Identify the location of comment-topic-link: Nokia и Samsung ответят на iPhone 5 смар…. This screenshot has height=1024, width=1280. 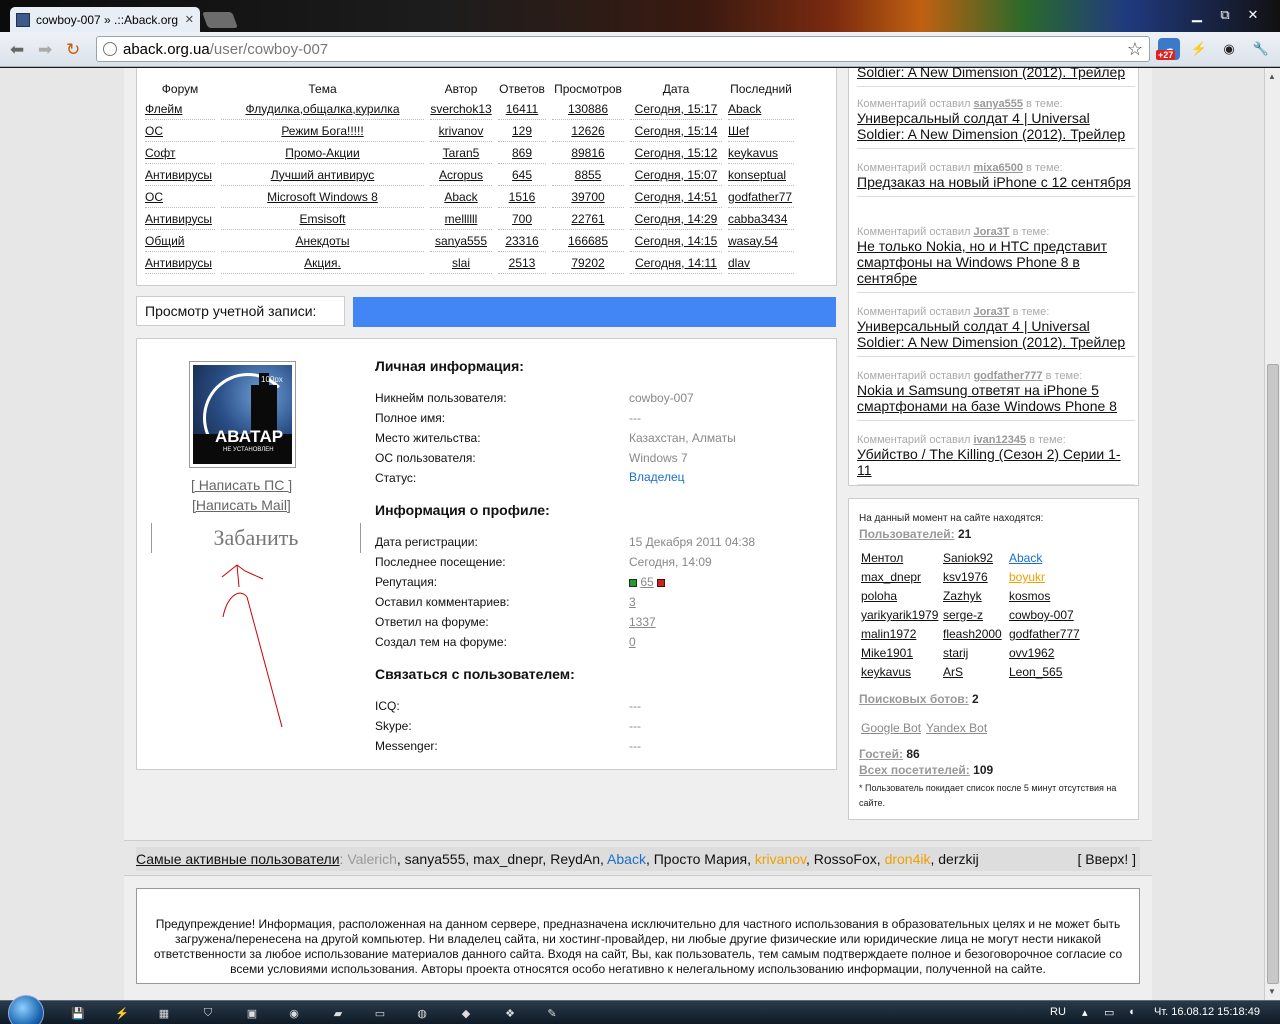
(996, 398).